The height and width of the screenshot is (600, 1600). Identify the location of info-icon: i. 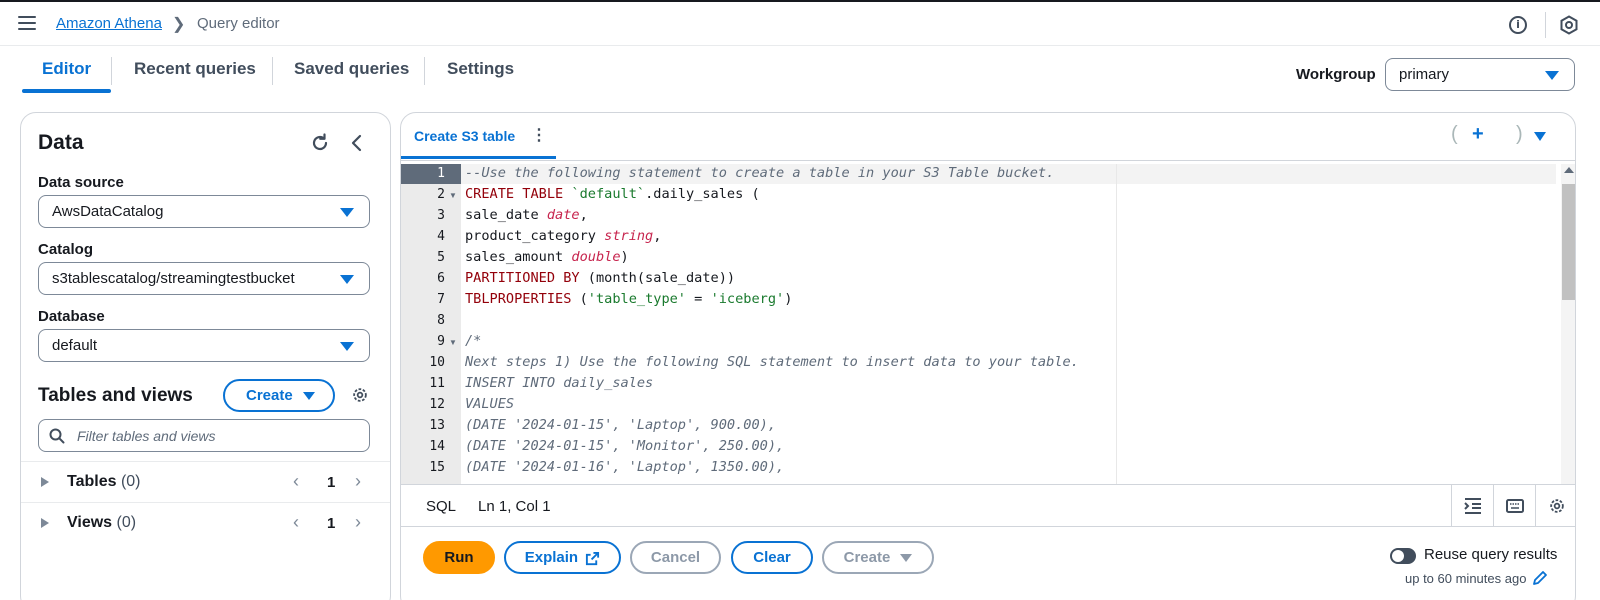
(1518, 25).